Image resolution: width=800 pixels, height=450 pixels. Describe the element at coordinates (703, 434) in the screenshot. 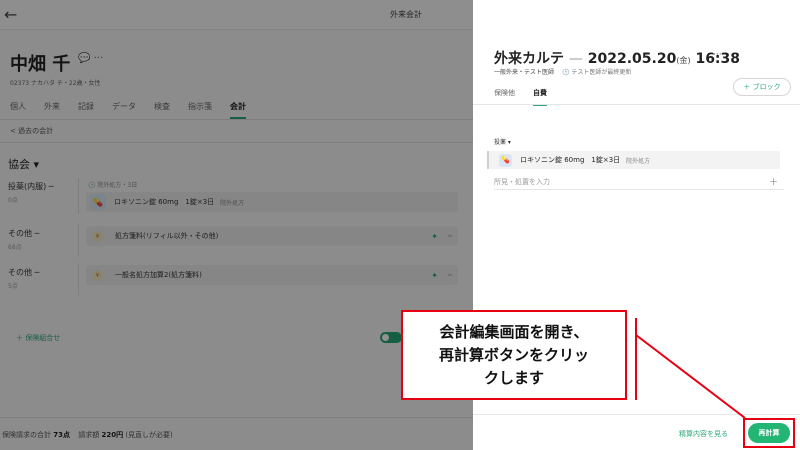

I see `view-settlement-link: 精算内容を見る` at that location.